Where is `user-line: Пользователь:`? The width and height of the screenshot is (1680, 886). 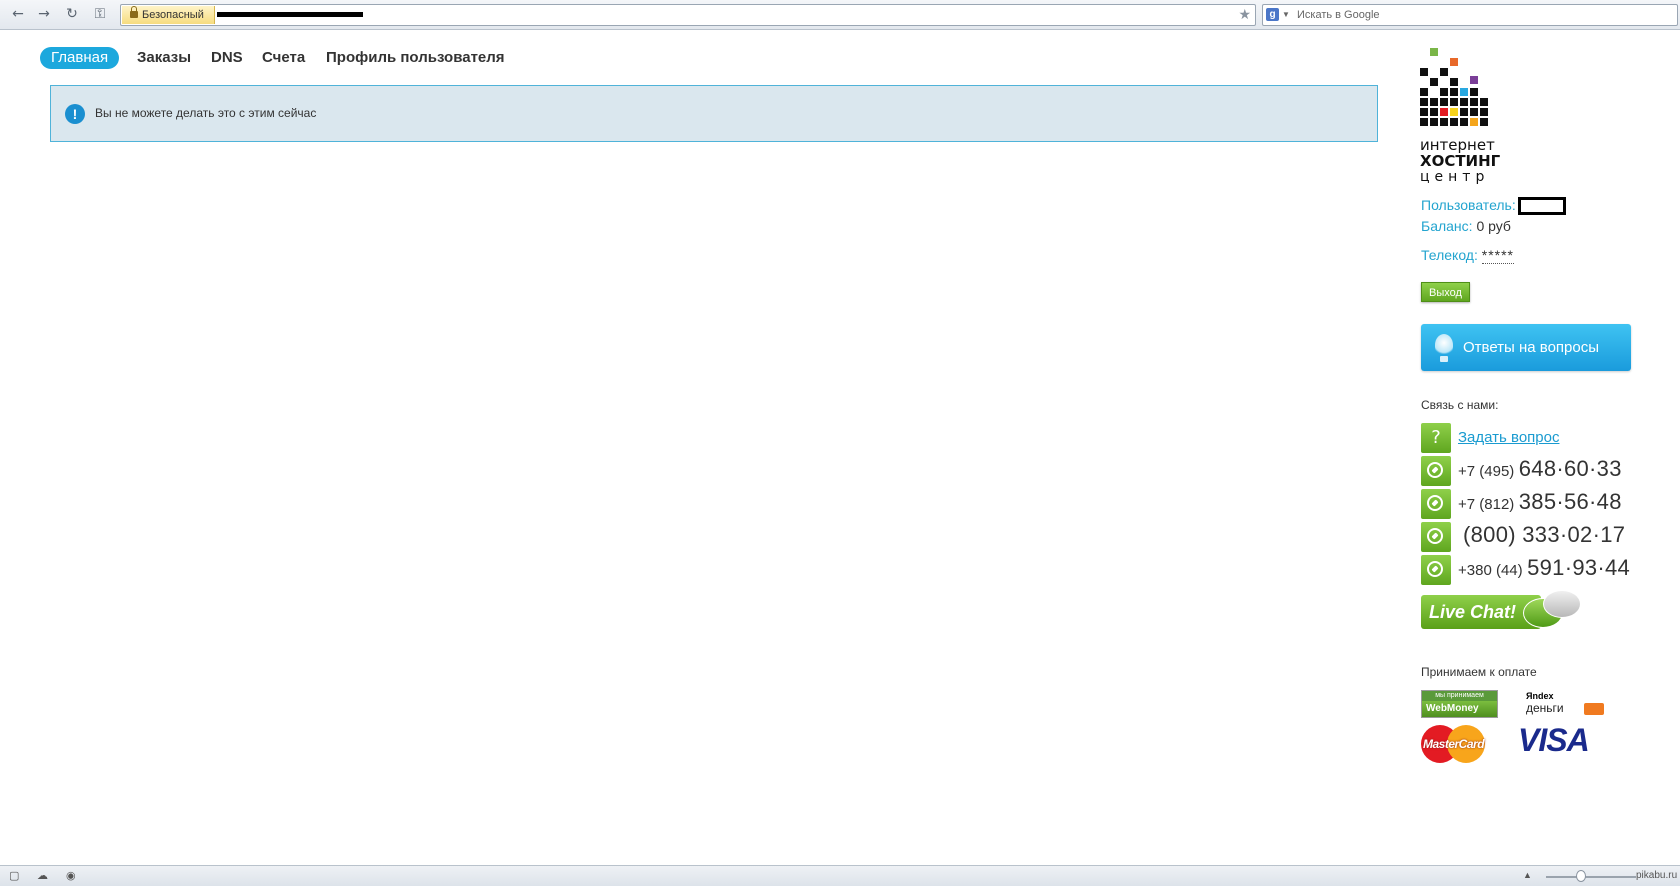 user-line: Пользователь: is located at coordinates (1493, 206).